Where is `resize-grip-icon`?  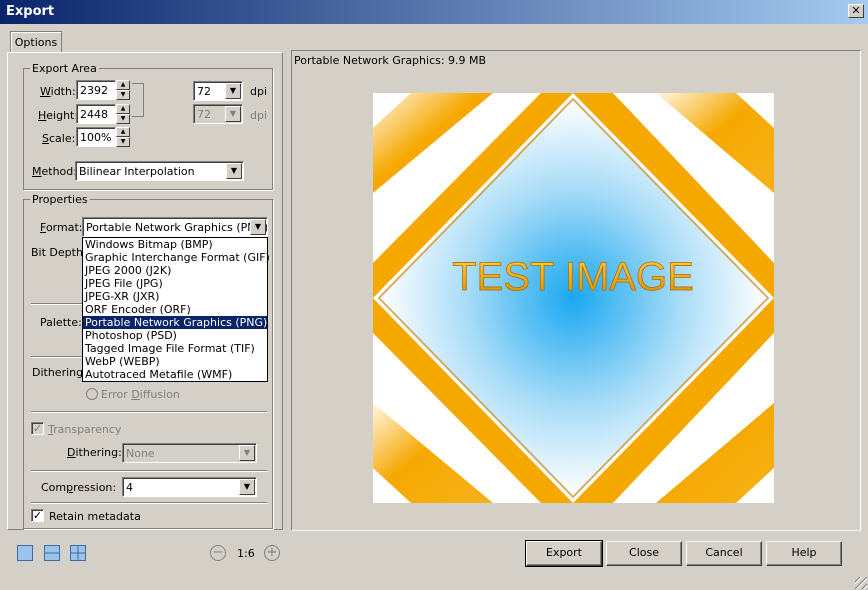
resize-grip-icon is located at coordinates (861, 583).